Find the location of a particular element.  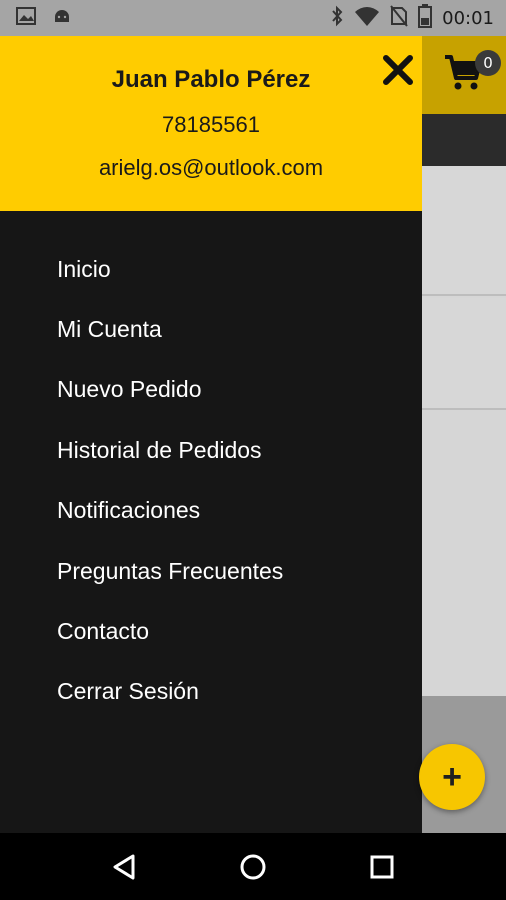

bluetooth-icon is located at coordinates (337, 18).